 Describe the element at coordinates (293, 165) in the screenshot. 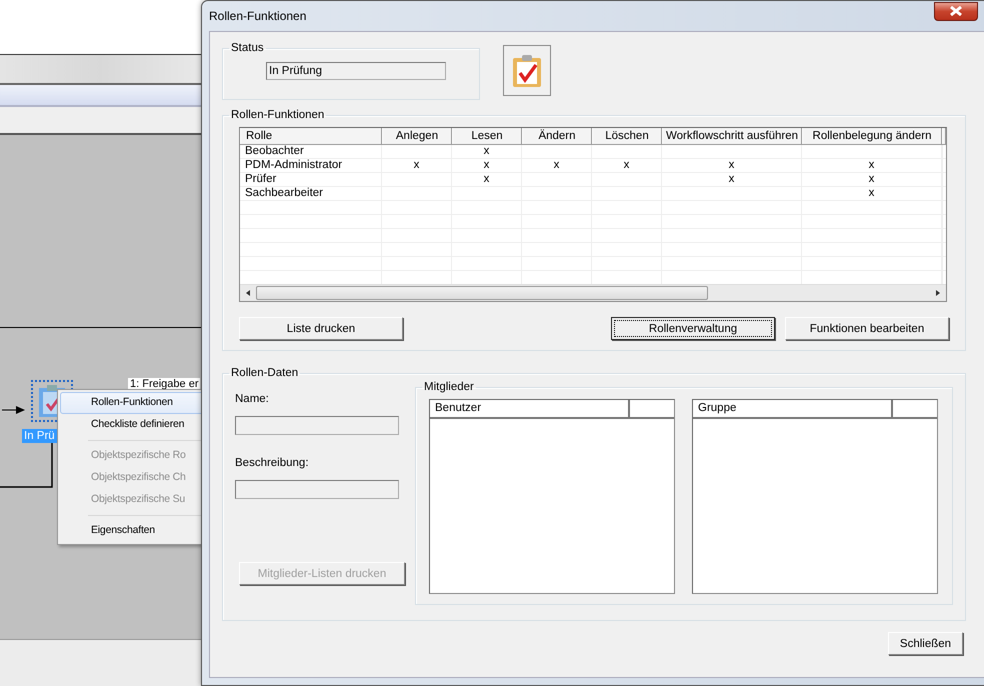

I see `role-cell: PDM-Administrator` at that location.